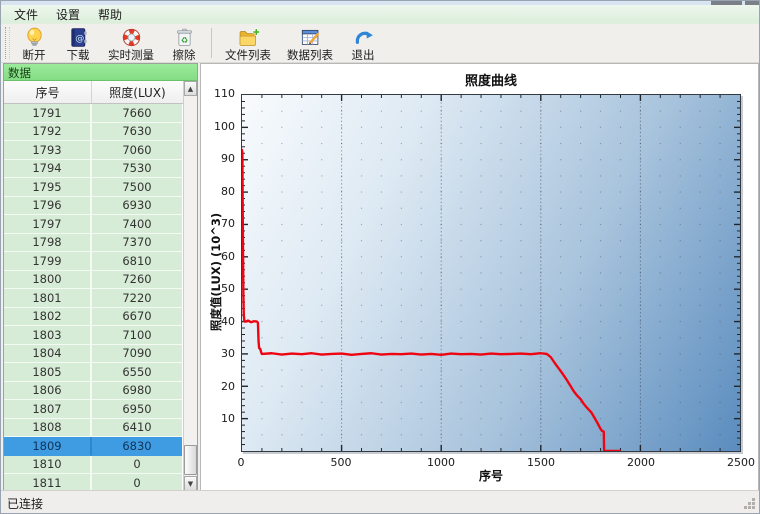 The image size is (760, 514). I want to click on exit-button: 退出, so click(363, 43).